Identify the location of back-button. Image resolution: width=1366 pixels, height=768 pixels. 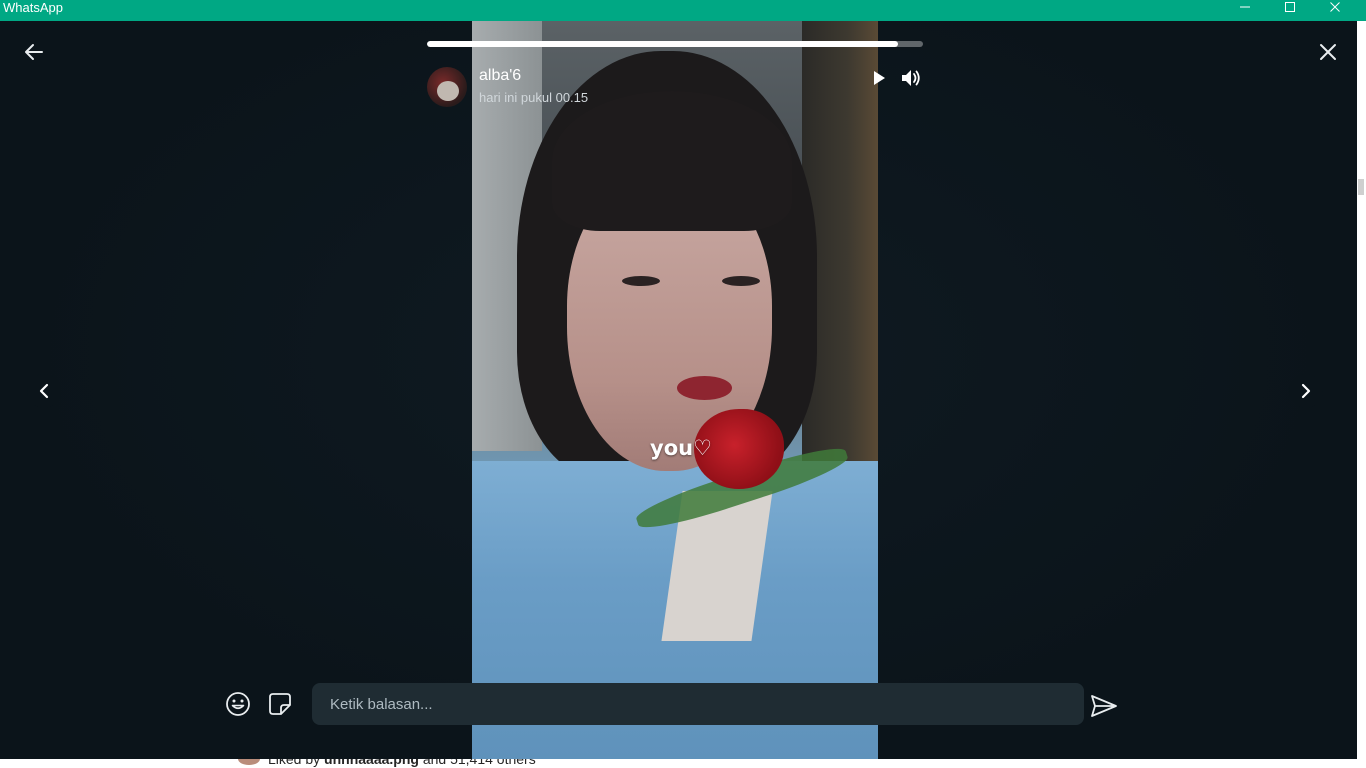
(34, 52).